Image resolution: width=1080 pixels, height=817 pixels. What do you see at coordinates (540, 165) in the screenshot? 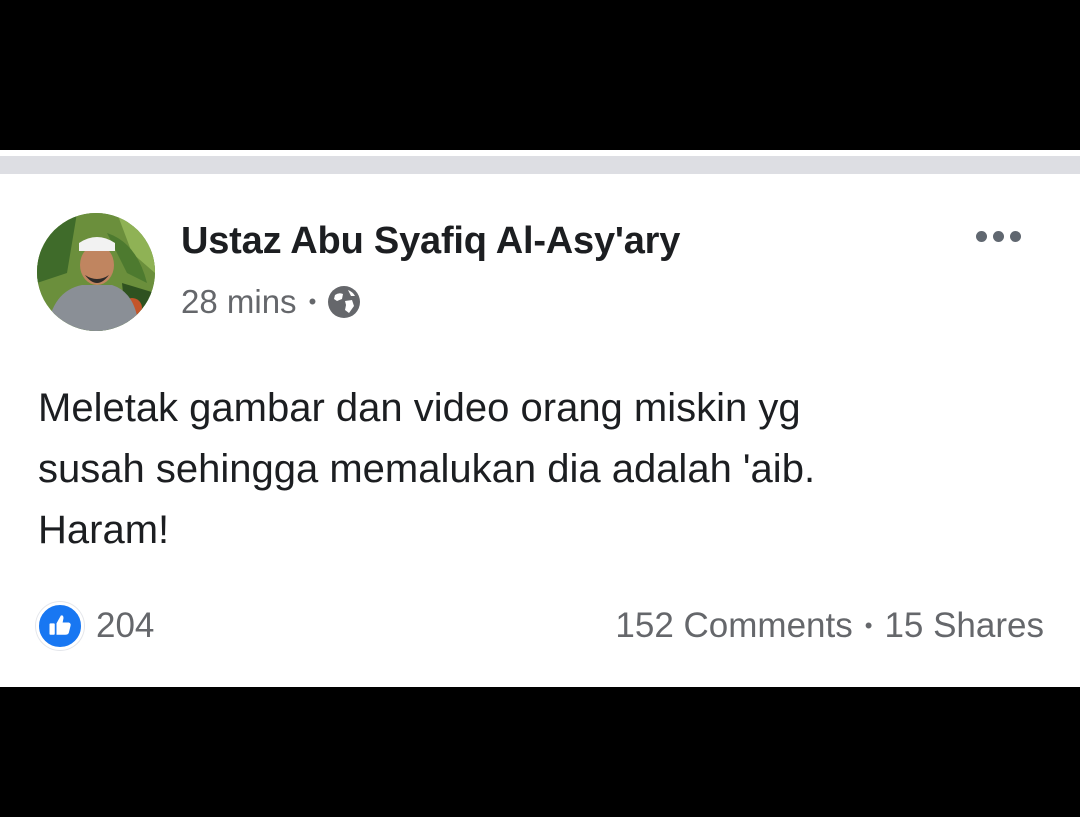
I see `feed-divider` at bounding box center [540, 165].